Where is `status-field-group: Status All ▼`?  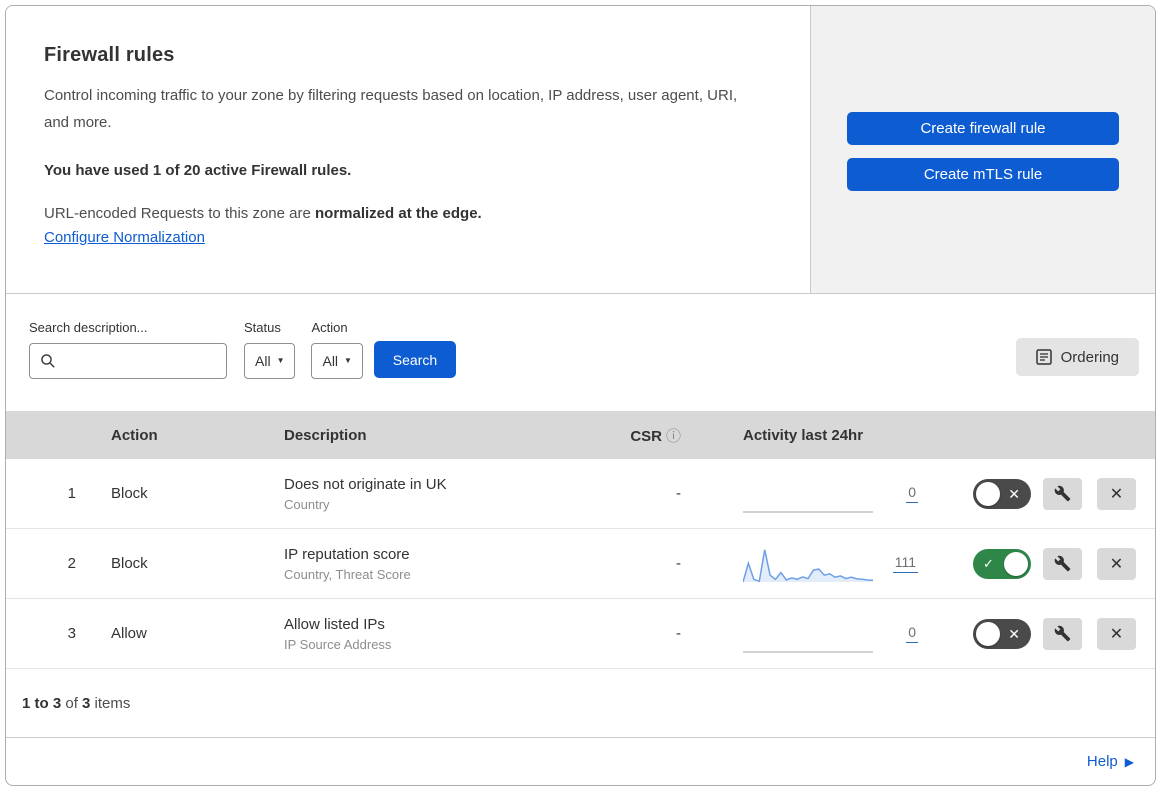 status-field-group: Status All ▼ is located at coordinates (270, 349).